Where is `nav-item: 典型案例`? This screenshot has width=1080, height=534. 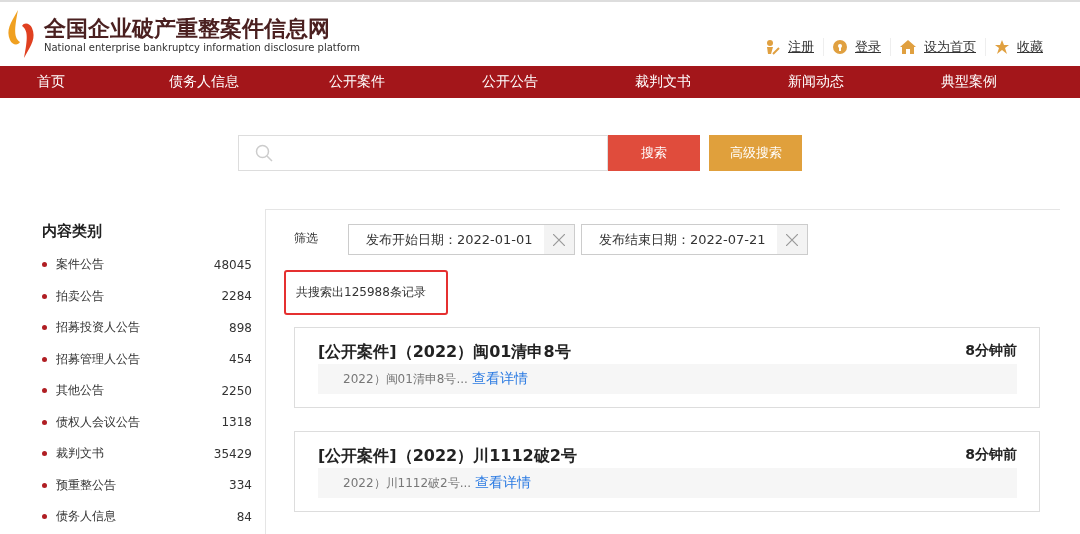
nav-item: 典型案例 is located at coordinates (969, 82).